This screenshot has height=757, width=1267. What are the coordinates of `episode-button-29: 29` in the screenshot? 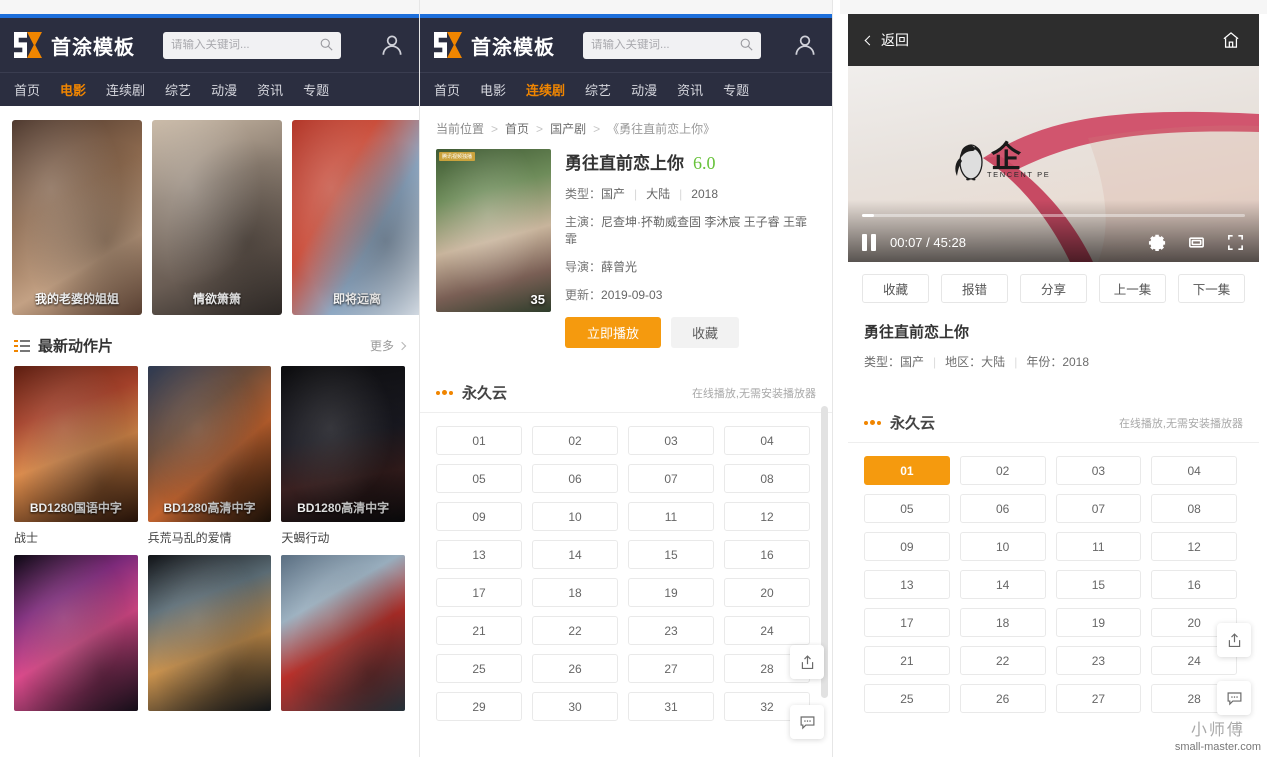 It's located at (479, 706).